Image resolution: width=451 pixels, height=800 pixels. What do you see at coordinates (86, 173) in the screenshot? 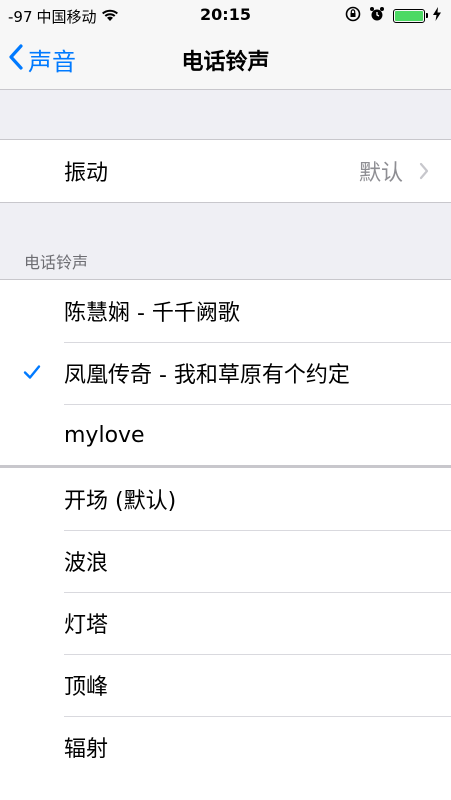
I see `vibration-label: 振动` at bounding box center [86, 173].